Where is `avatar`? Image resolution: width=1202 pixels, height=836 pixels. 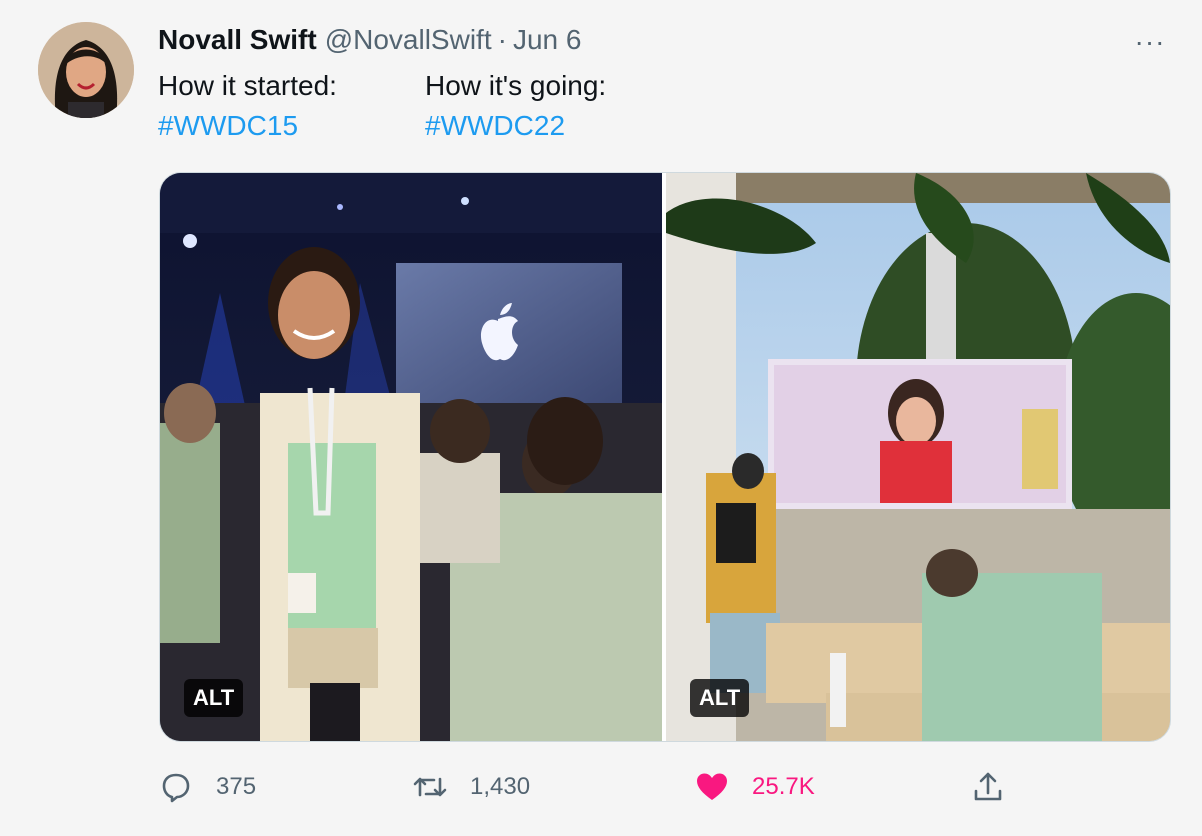 avatar is located at coordinates (86, 70).